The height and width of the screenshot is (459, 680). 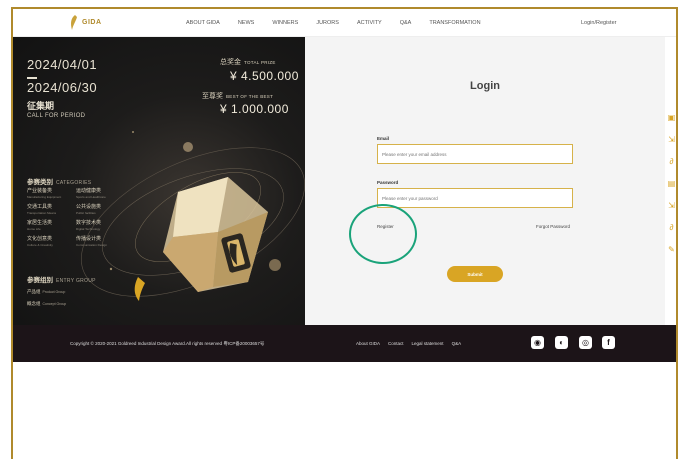 I want to click on total-prize-label: 总奖金 TOTAL PRIZE, so click(x=248, y=62).